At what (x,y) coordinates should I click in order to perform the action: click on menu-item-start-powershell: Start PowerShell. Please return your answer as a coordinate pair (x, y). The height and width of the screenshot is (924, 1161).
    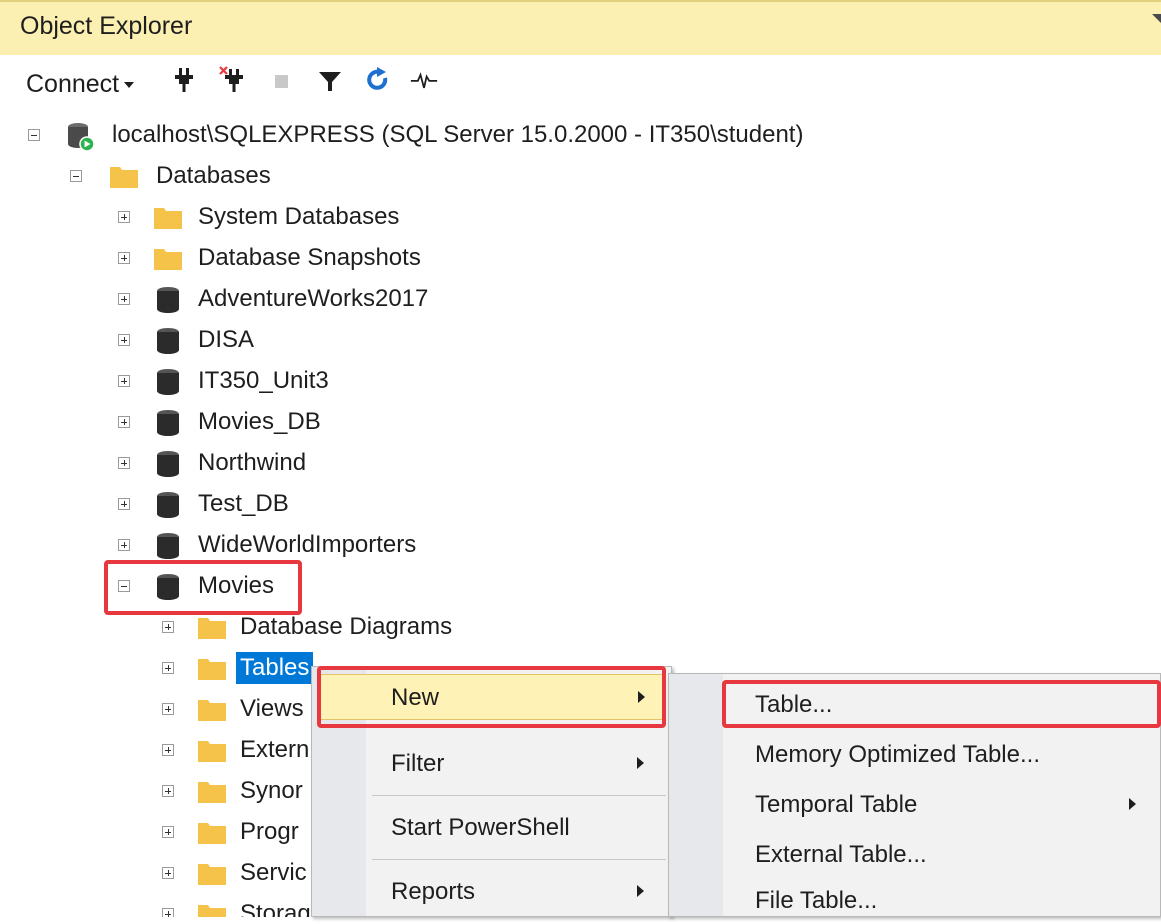
    Looking at the image, I should click on (491, 828).